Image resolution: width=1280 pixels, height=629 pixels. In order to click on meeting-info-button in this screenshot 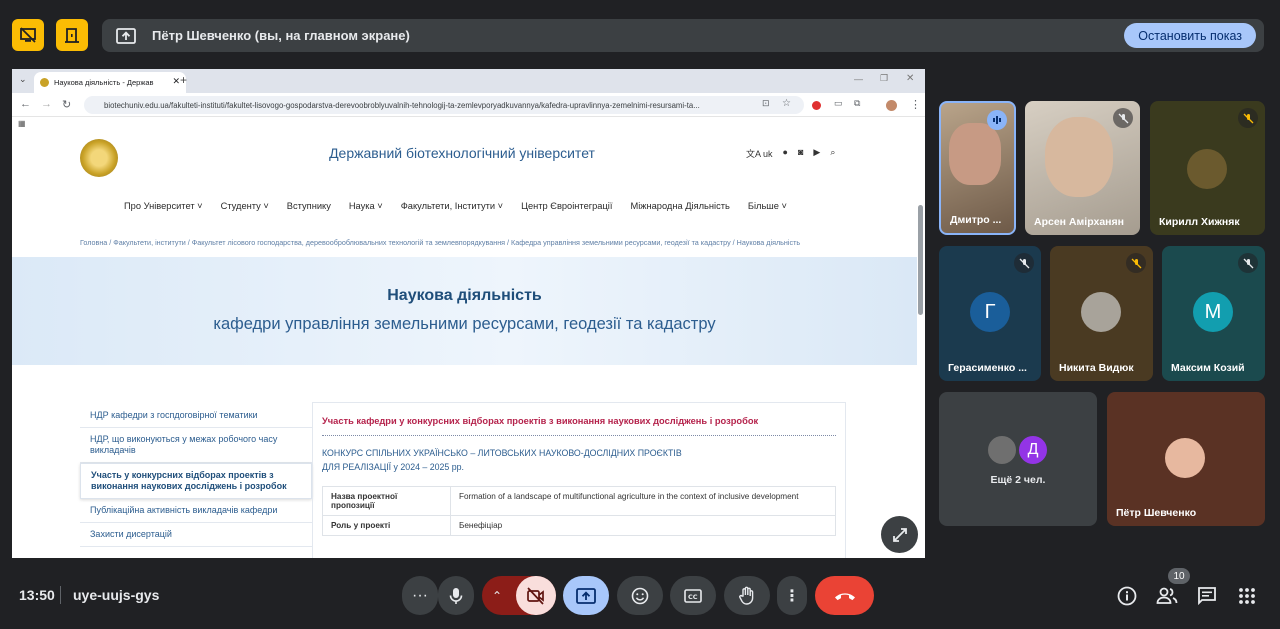, I will do `click(1127, 596)`.